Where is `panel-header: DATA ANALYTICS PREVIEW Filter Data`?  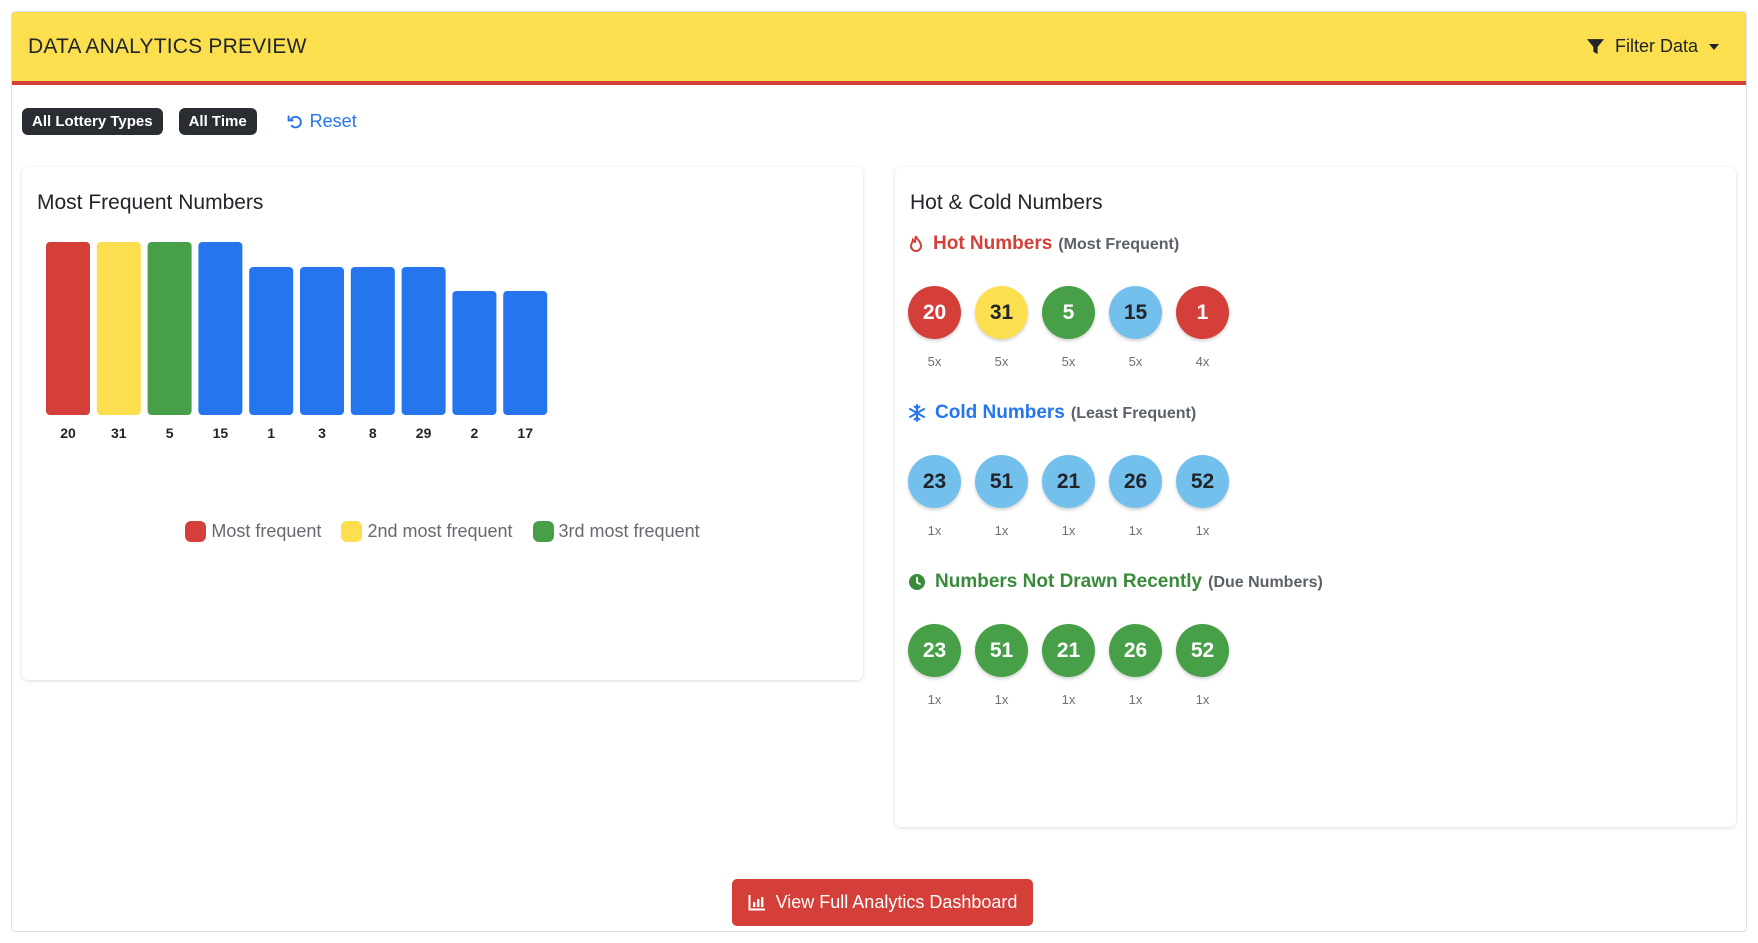
panel-header: DATA ANALYTICS PREVIEW Filter Data is located at coordinates (879, 48).